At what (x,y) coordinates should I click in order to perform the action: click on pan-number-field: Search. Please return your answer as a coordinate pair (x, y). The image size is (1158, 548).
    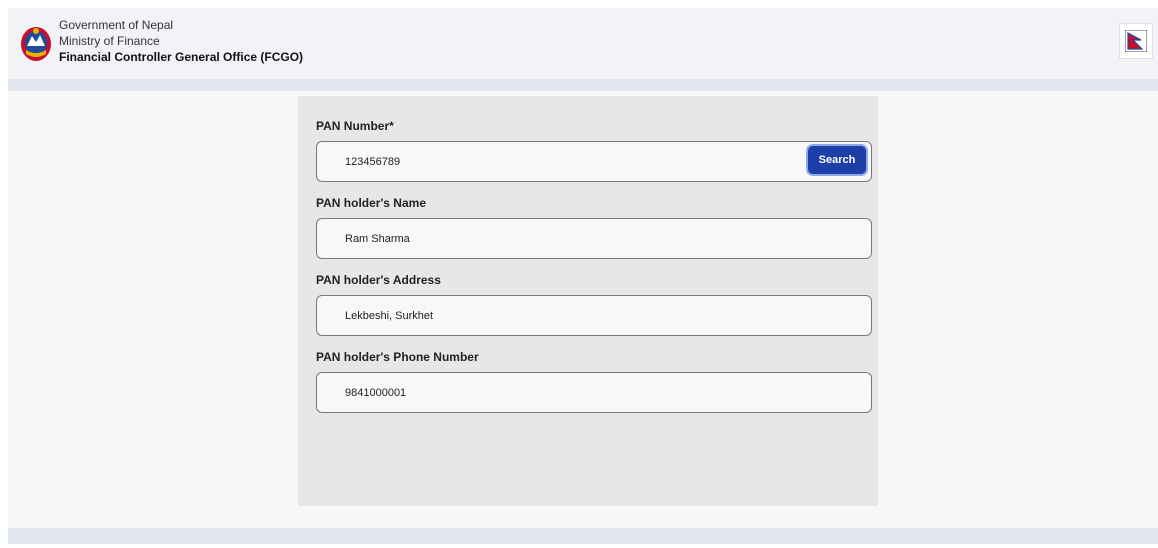
    Looking at the image, I should click on (594, 161).